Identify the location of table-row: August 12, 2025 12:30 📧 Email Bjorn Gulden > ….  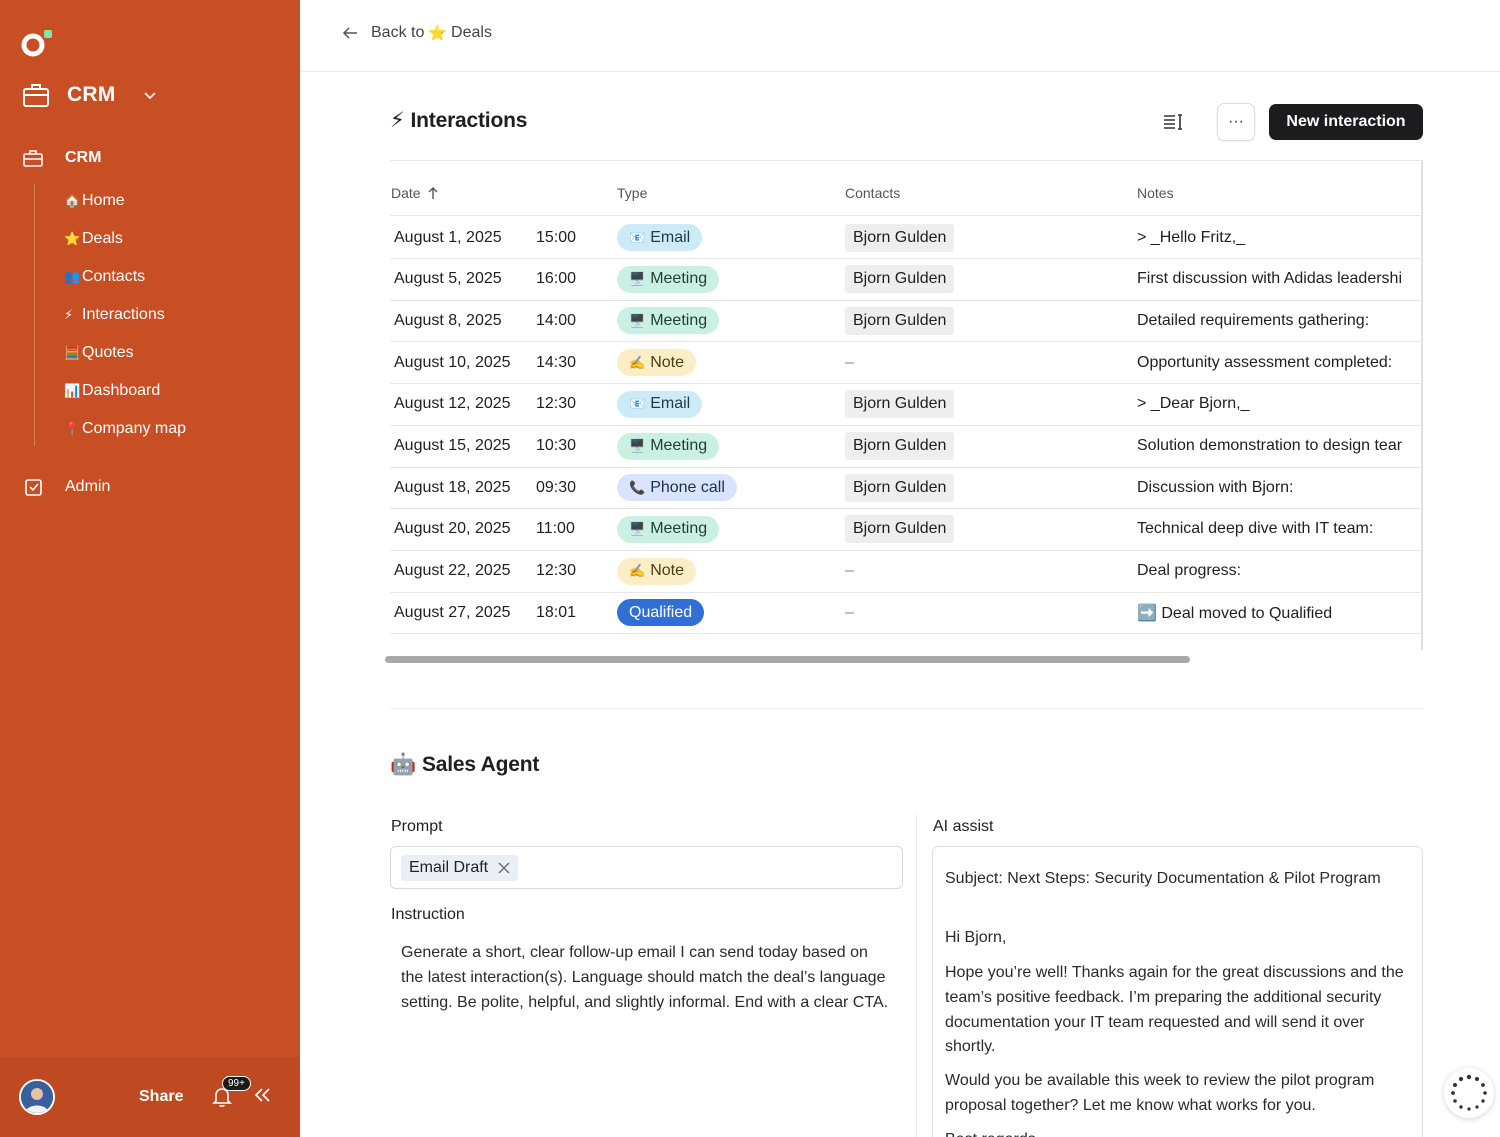
(906, 405).